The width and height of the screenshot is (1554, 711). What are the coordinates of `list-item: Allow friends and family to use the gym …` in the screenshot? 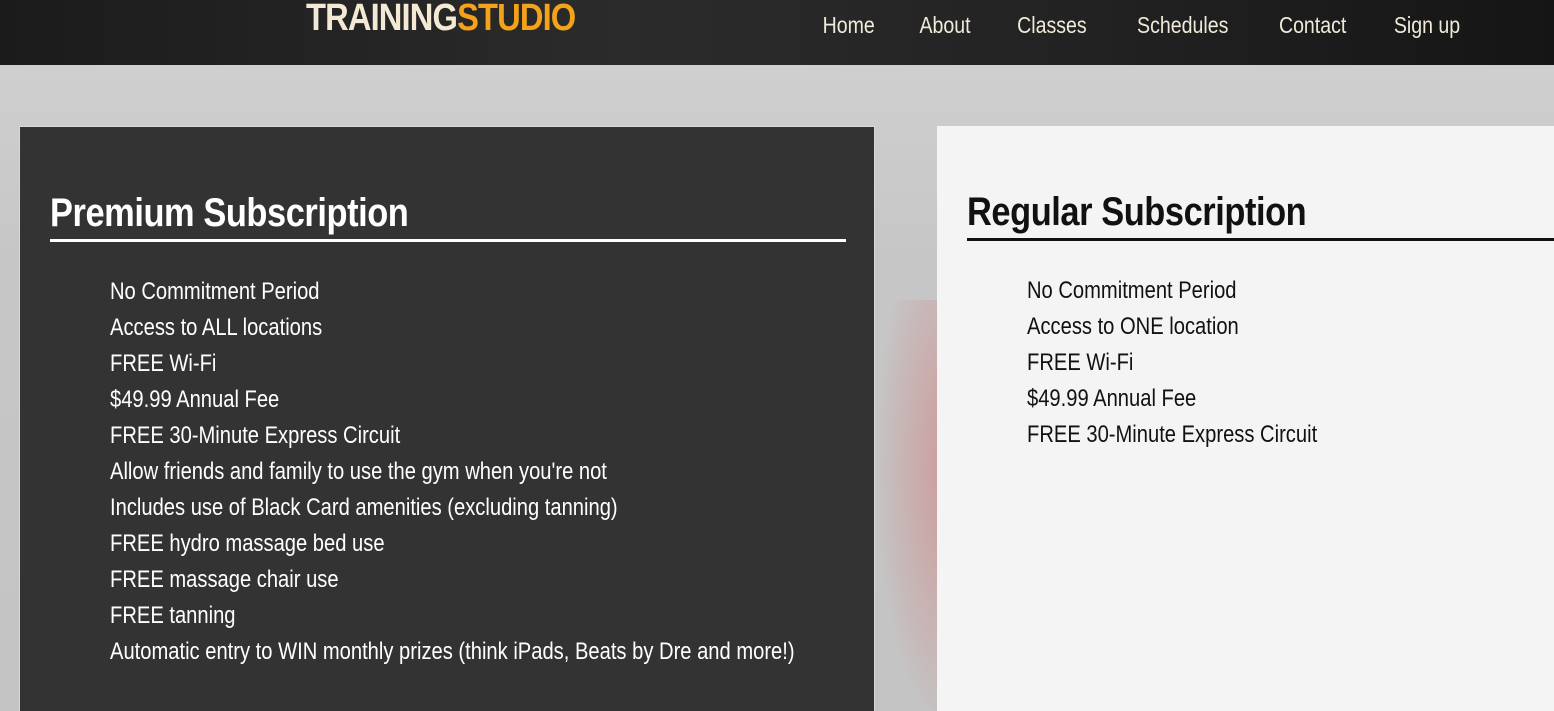 It's located at (358, 471).